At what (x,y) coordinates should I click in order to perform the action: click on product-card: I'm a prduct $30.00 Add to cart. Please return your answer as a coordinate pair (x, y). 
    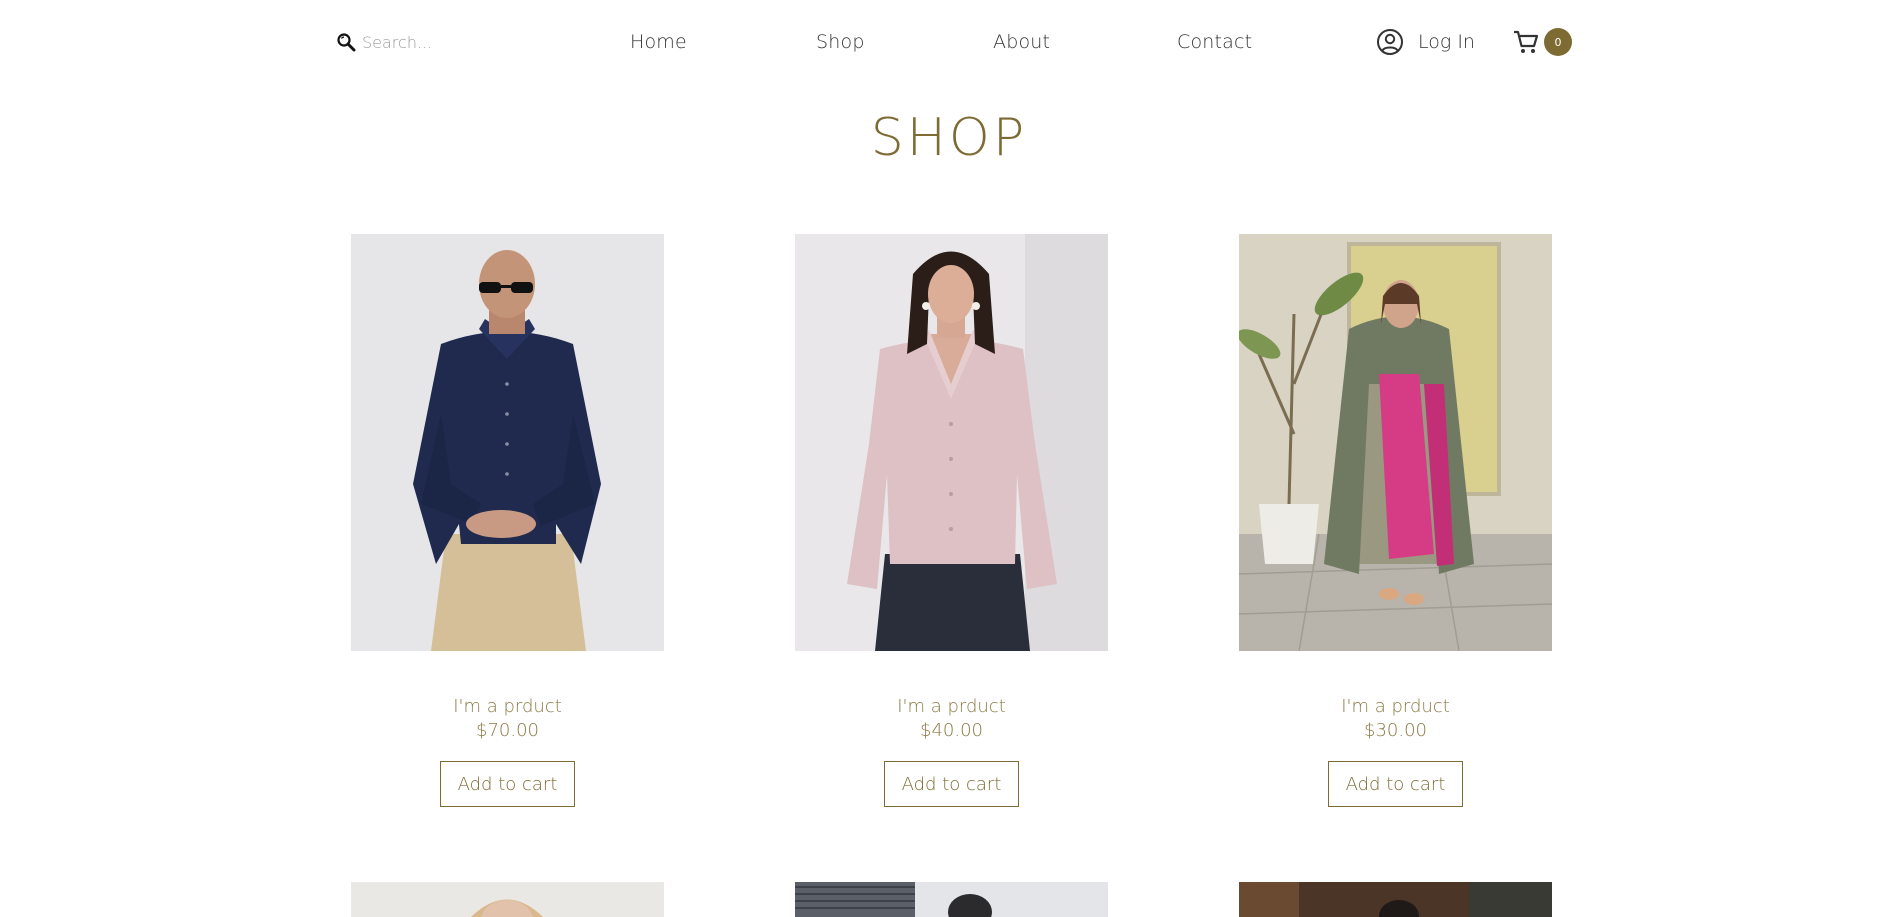
    Looking at the image, I should click on (1395, 520).